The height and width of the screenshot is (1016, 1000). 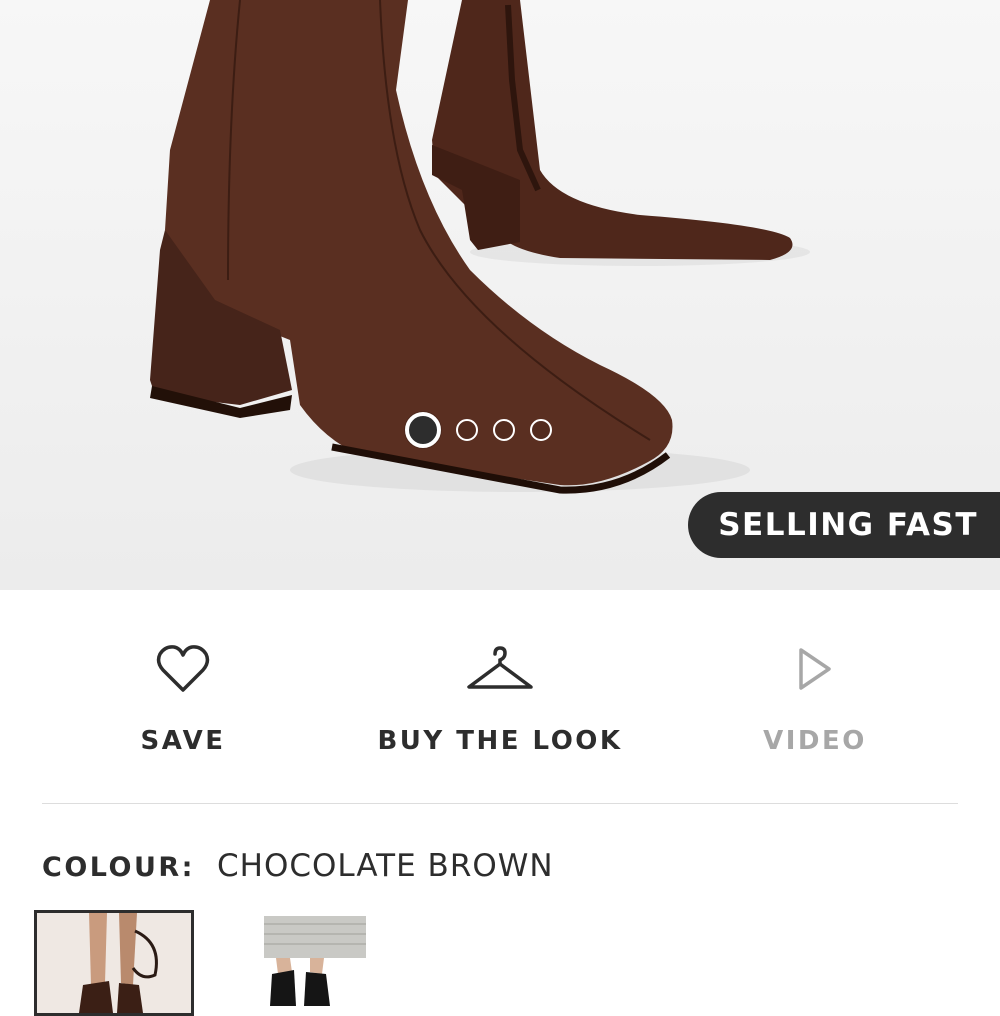 What do you see at coordinates (500, 741) in the screenshot?
I see `buy-the-look-label: BUY THE LOOK` at bounding box center [500, 741].